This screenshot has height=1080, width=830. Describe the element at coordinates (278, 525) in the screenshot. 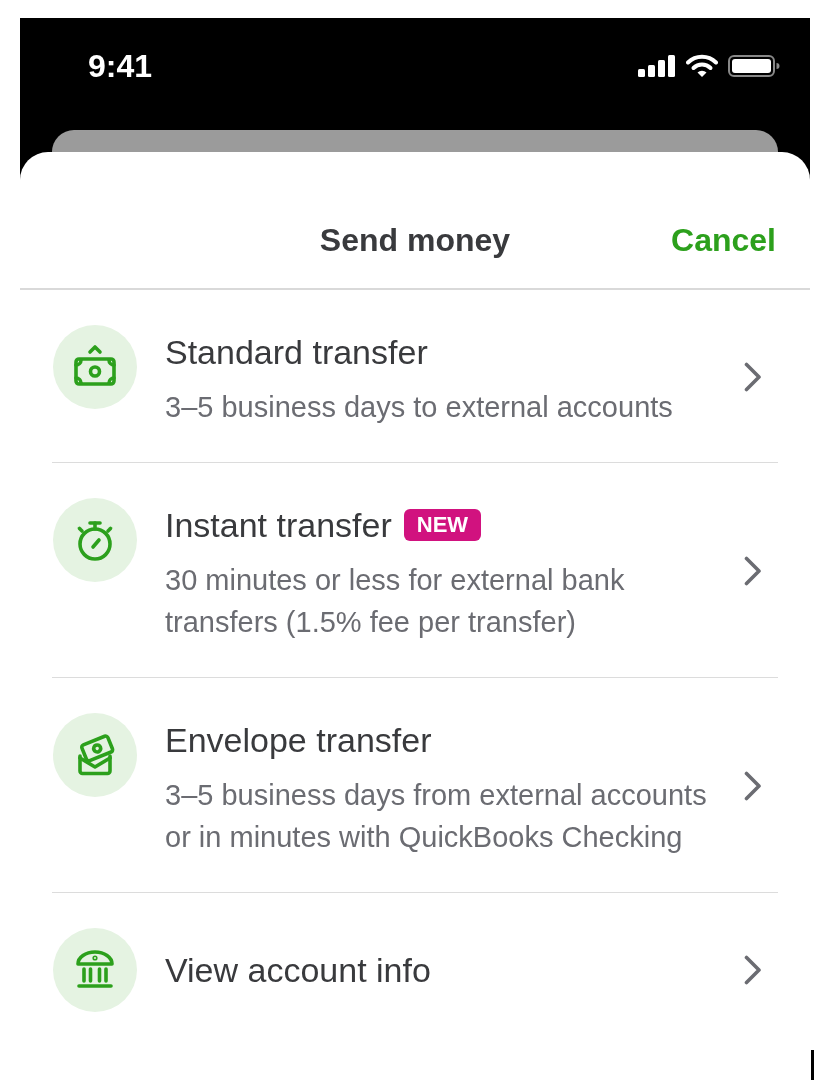

I see `option-title: Instant transfer` at that location.